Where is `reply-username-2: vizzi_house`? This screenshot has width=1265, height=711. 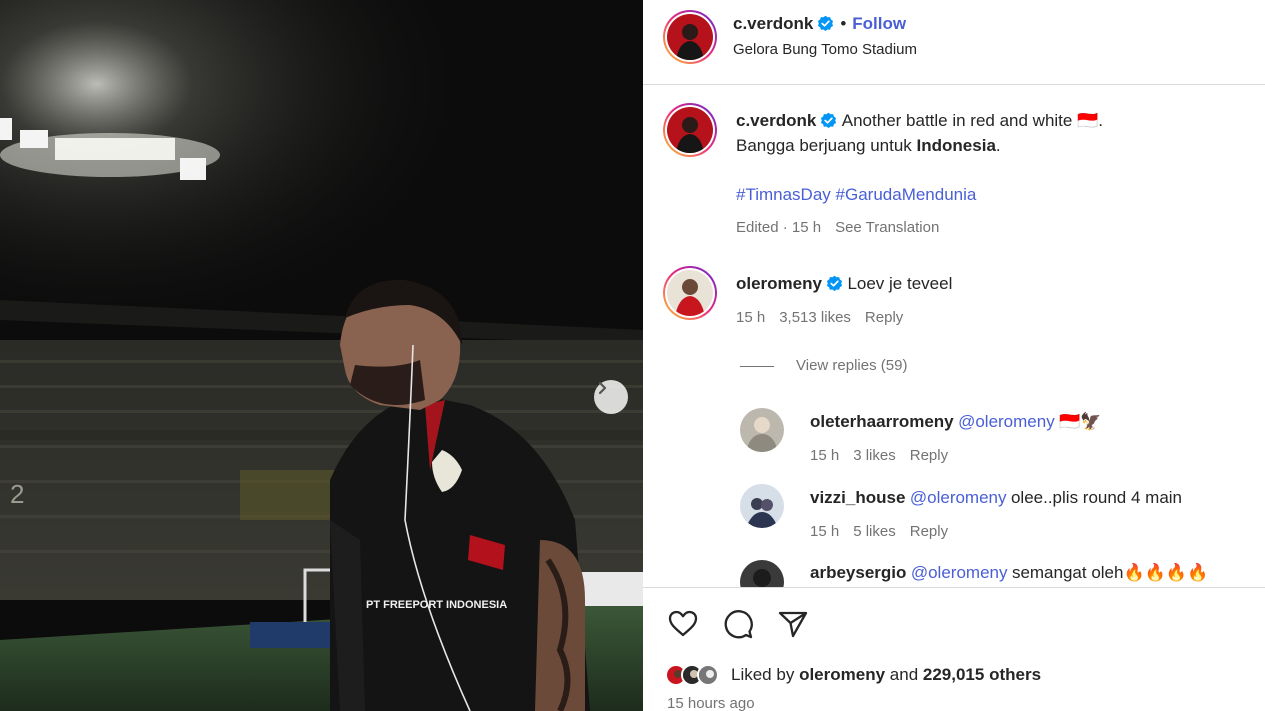 reply-username-2: vizzi_house is located at coordinates (857, 497).